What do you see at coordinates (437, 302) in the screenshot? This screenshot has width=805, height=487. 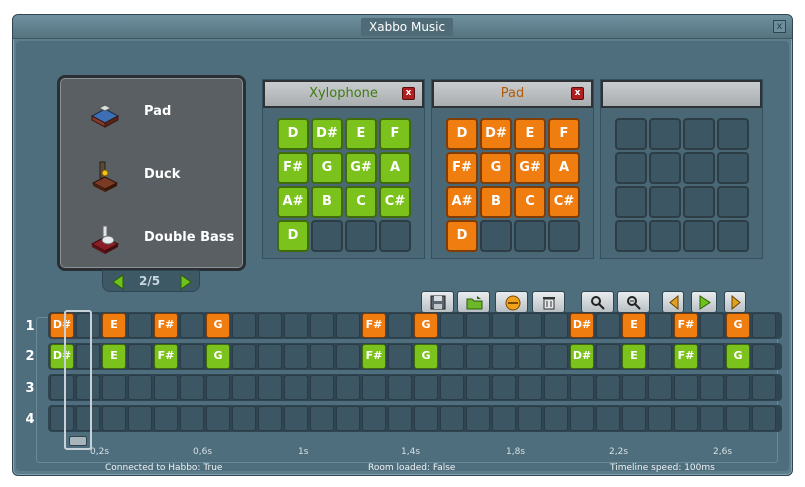 I see `save-button` at bounding box center [437, 302].